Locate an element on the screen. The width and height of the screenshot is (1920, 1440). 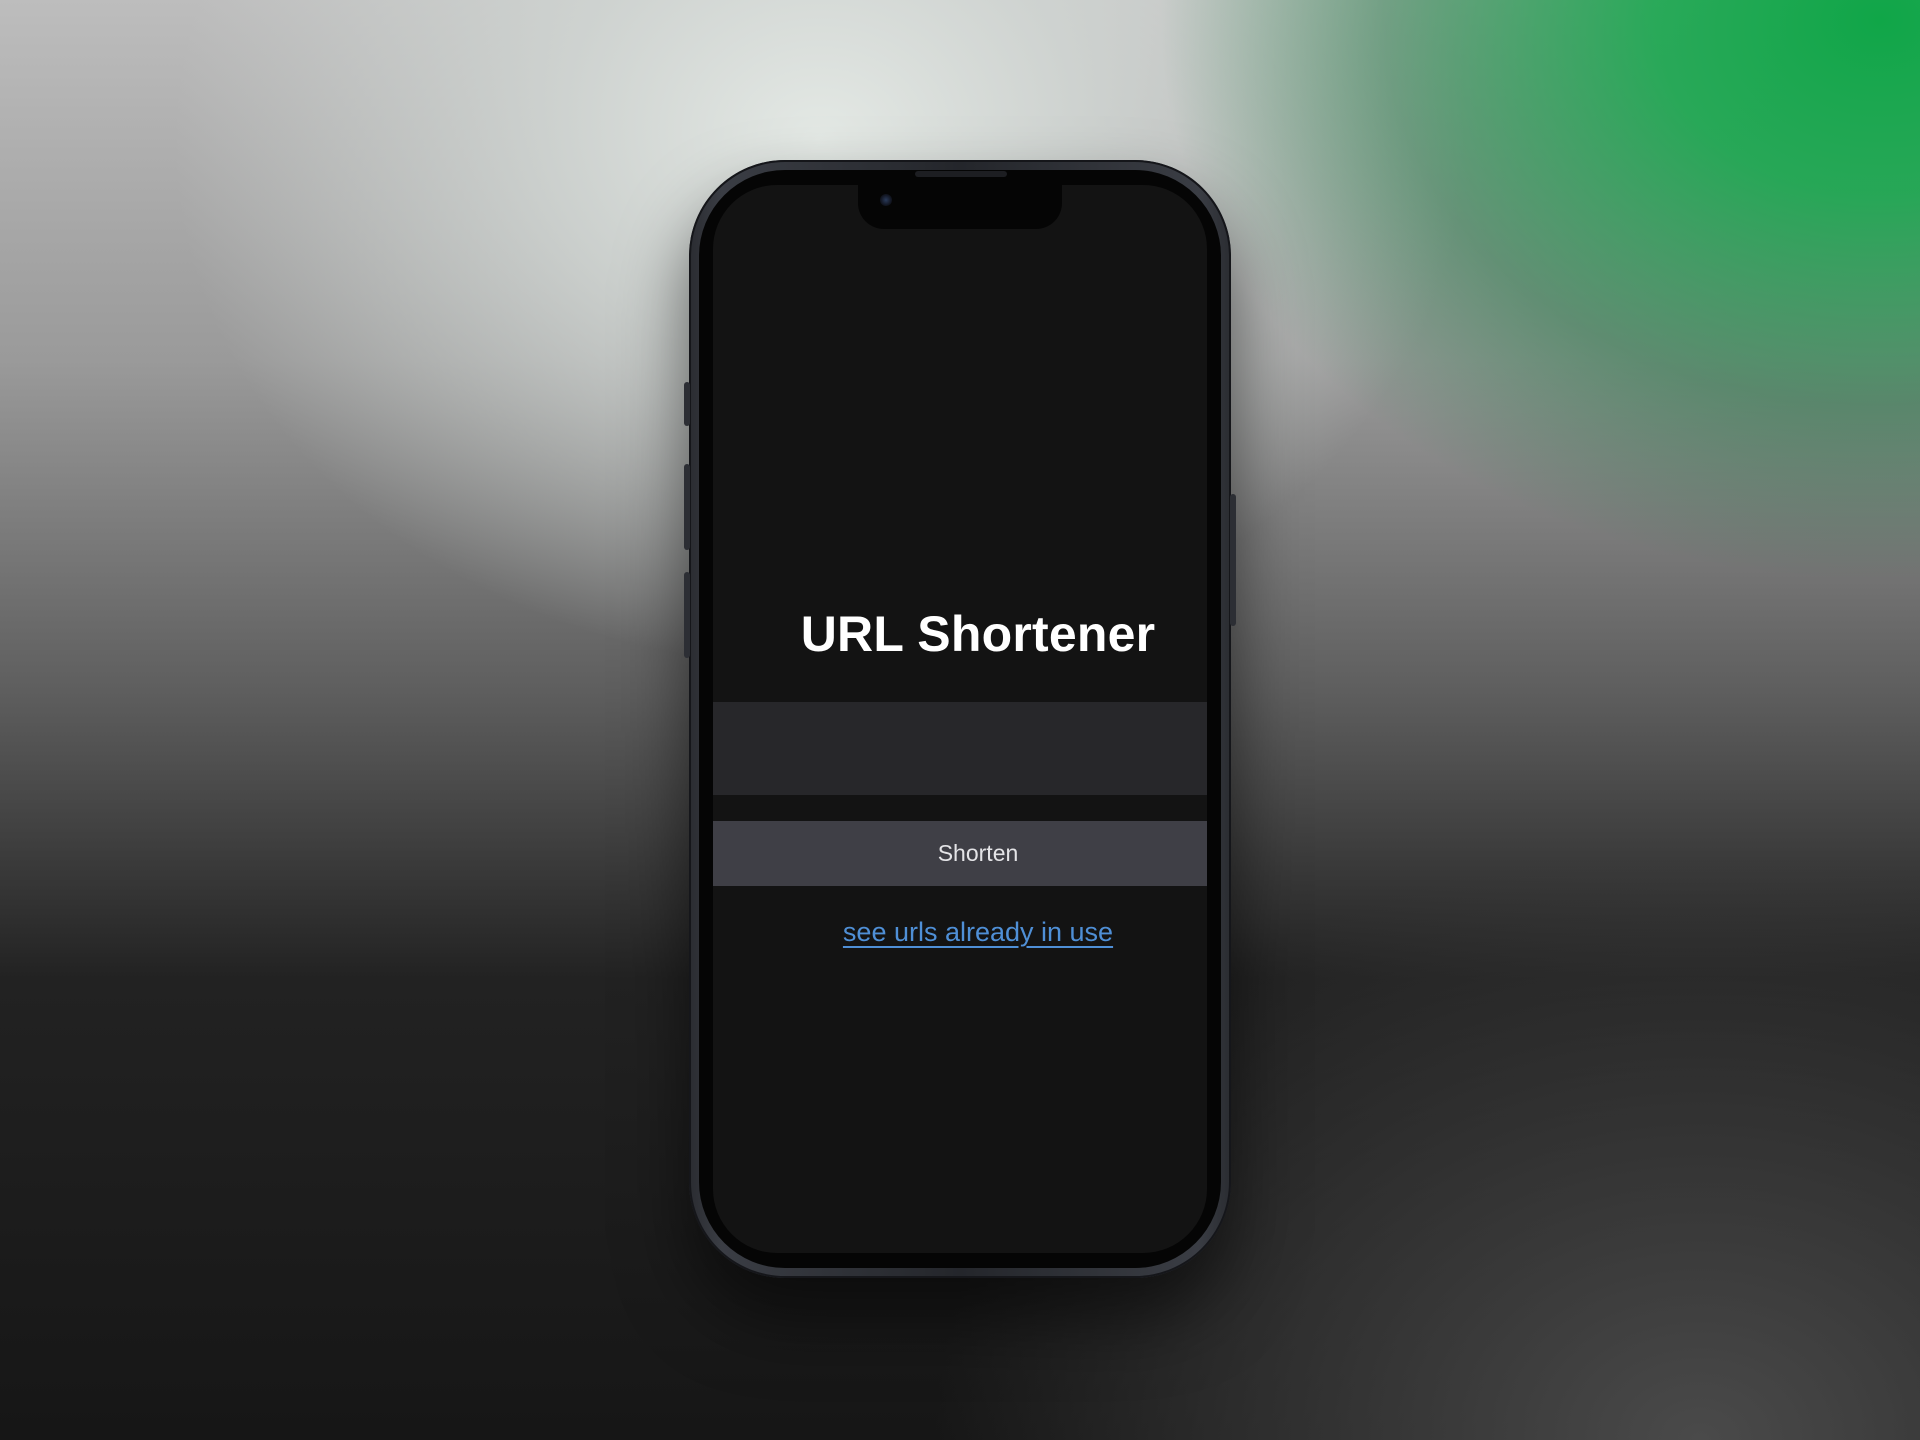
earpiece-speaker is located at coordinates (961, 174).